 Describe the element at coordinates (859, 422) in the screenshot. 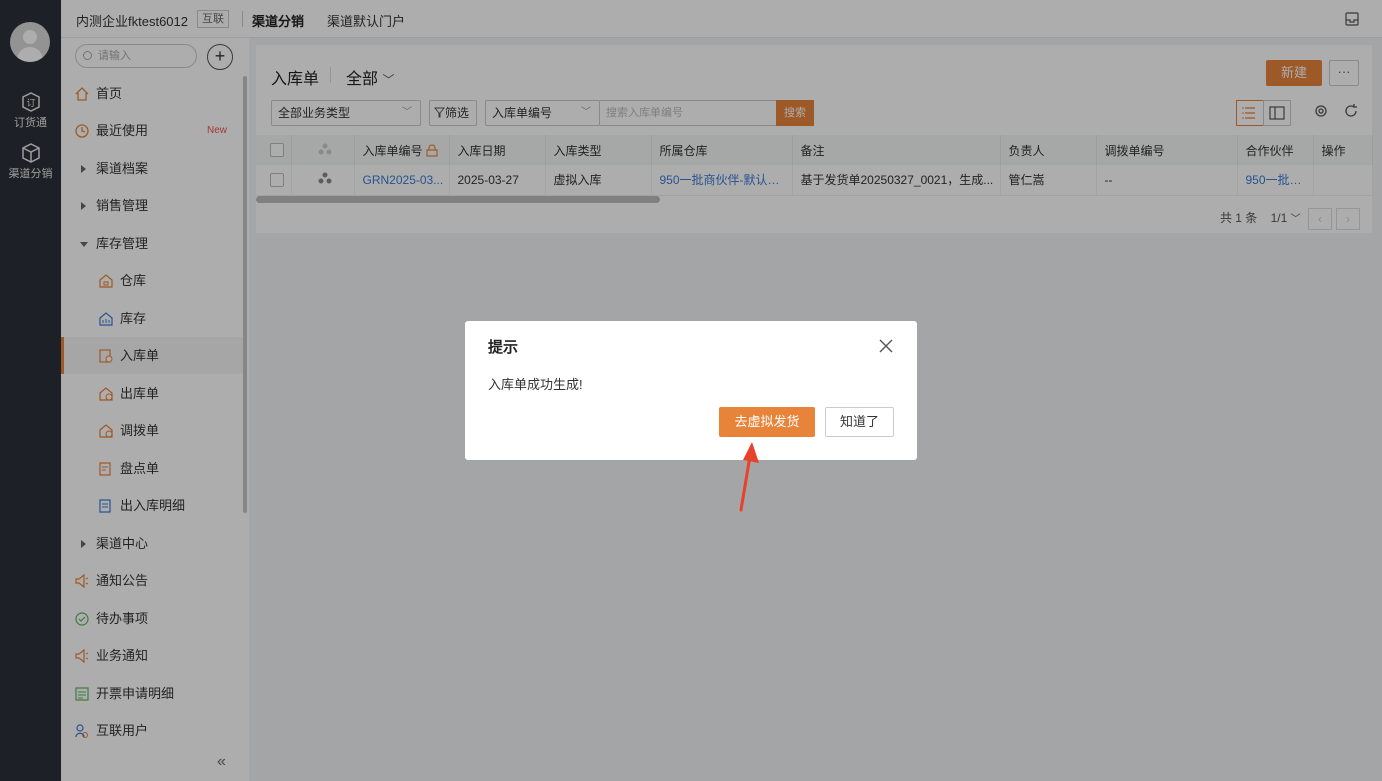

I see `got-it-button: 知道了` at that location.